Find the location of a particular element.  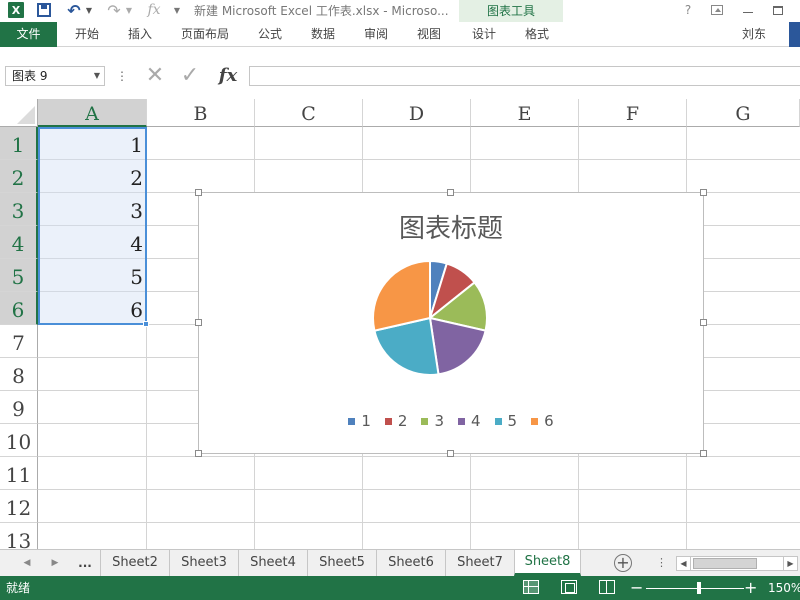

cell-a5: 5 is located at coordinates (91, 275).